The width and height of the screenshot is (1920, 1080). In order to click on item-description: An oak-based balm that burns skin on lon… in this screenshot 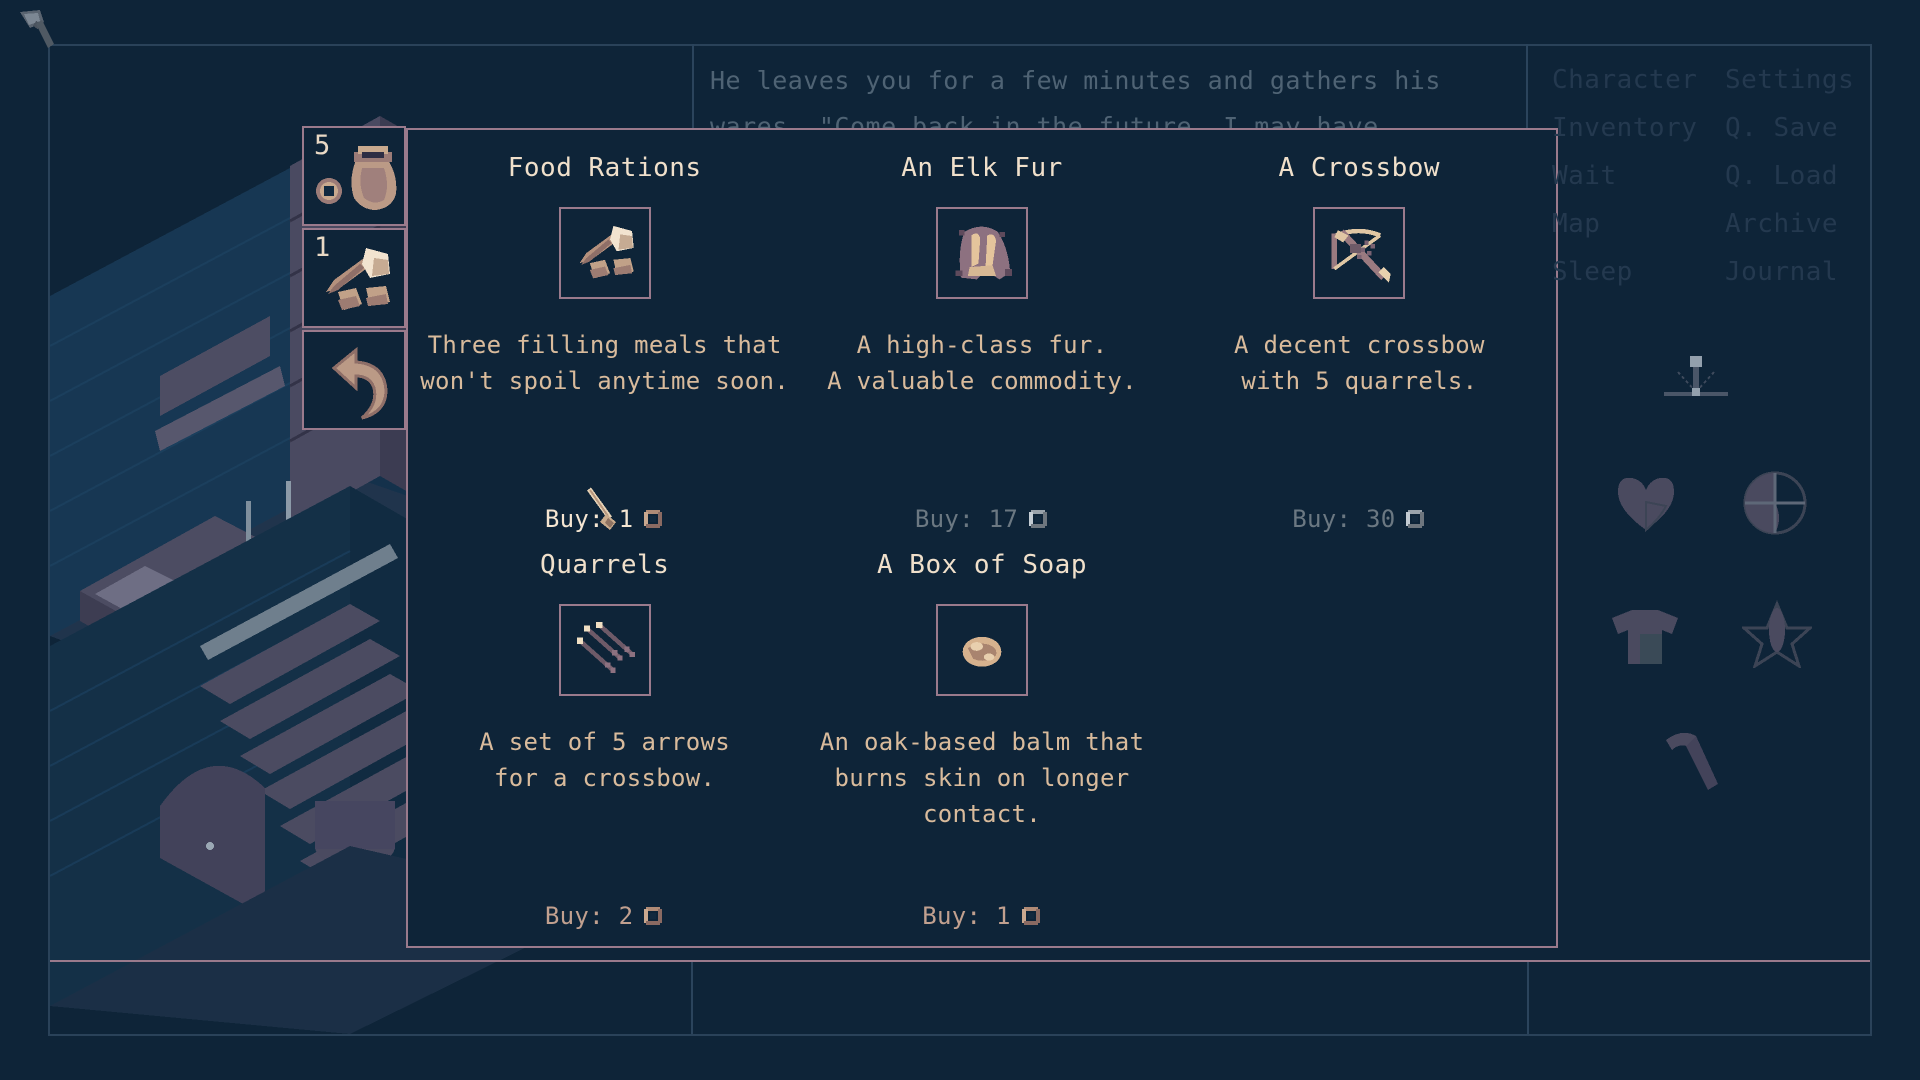, I will do `click(982, 777)`.